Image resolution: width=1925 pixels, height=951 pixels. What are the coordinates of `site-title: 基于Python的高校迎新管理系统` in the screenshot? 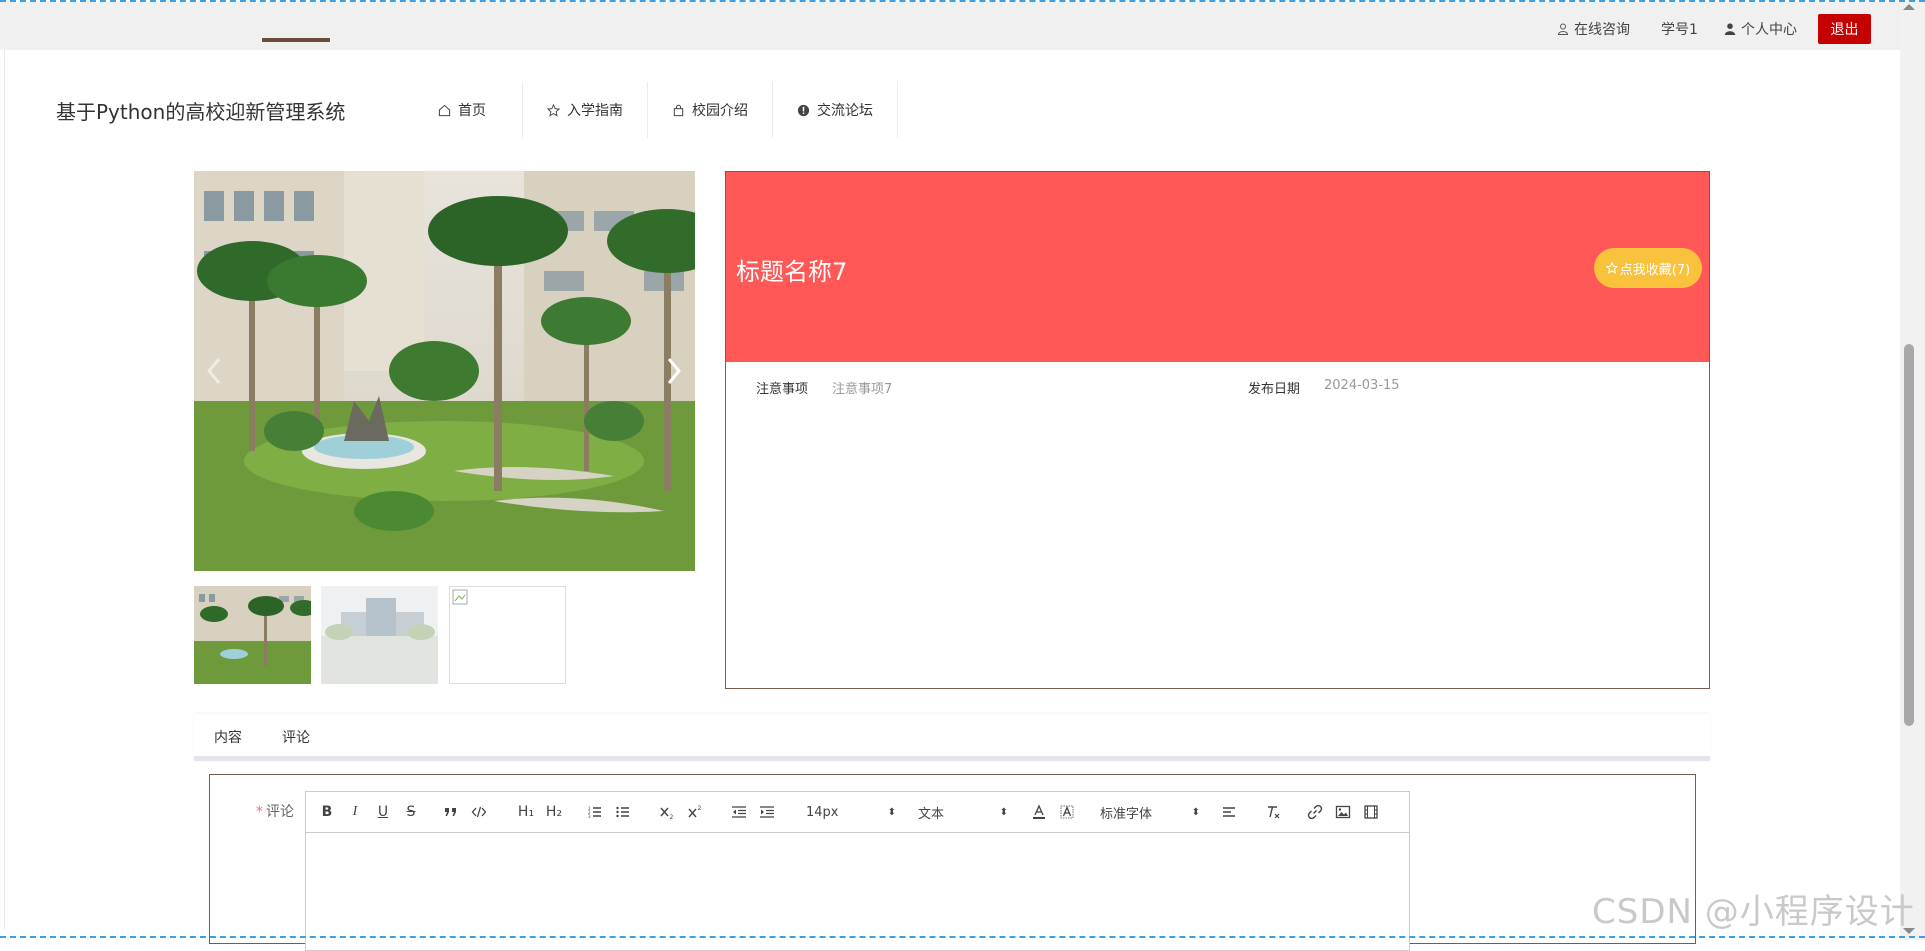 It's located at (201, 112).